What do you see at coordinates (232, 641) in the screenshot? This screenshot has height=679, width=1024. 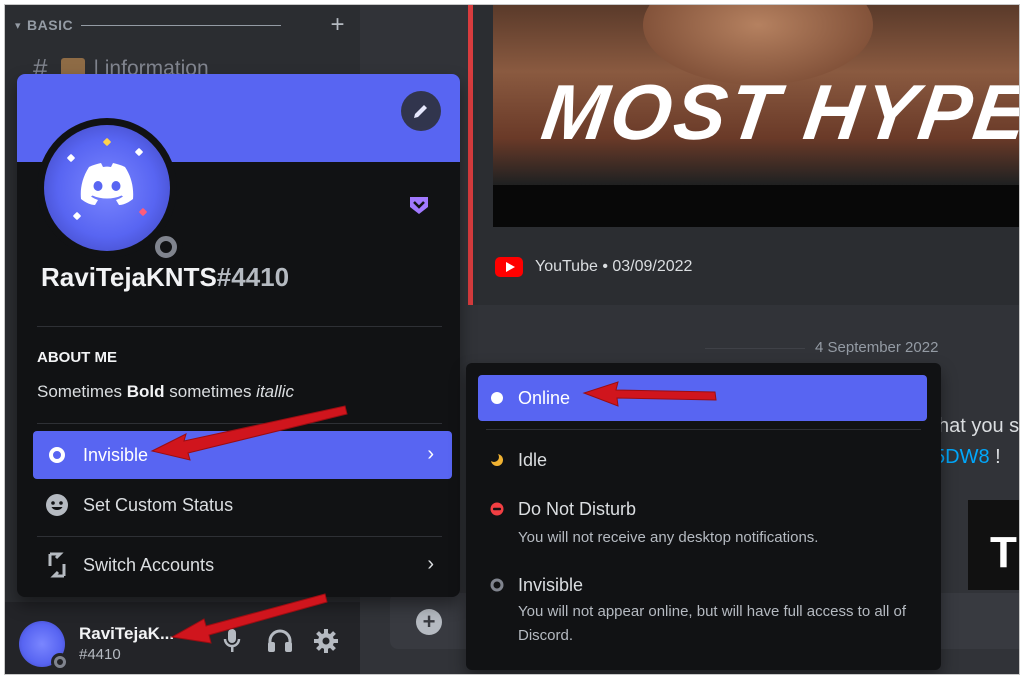 I see `microphone-icon` at bounding box center [232, 641].